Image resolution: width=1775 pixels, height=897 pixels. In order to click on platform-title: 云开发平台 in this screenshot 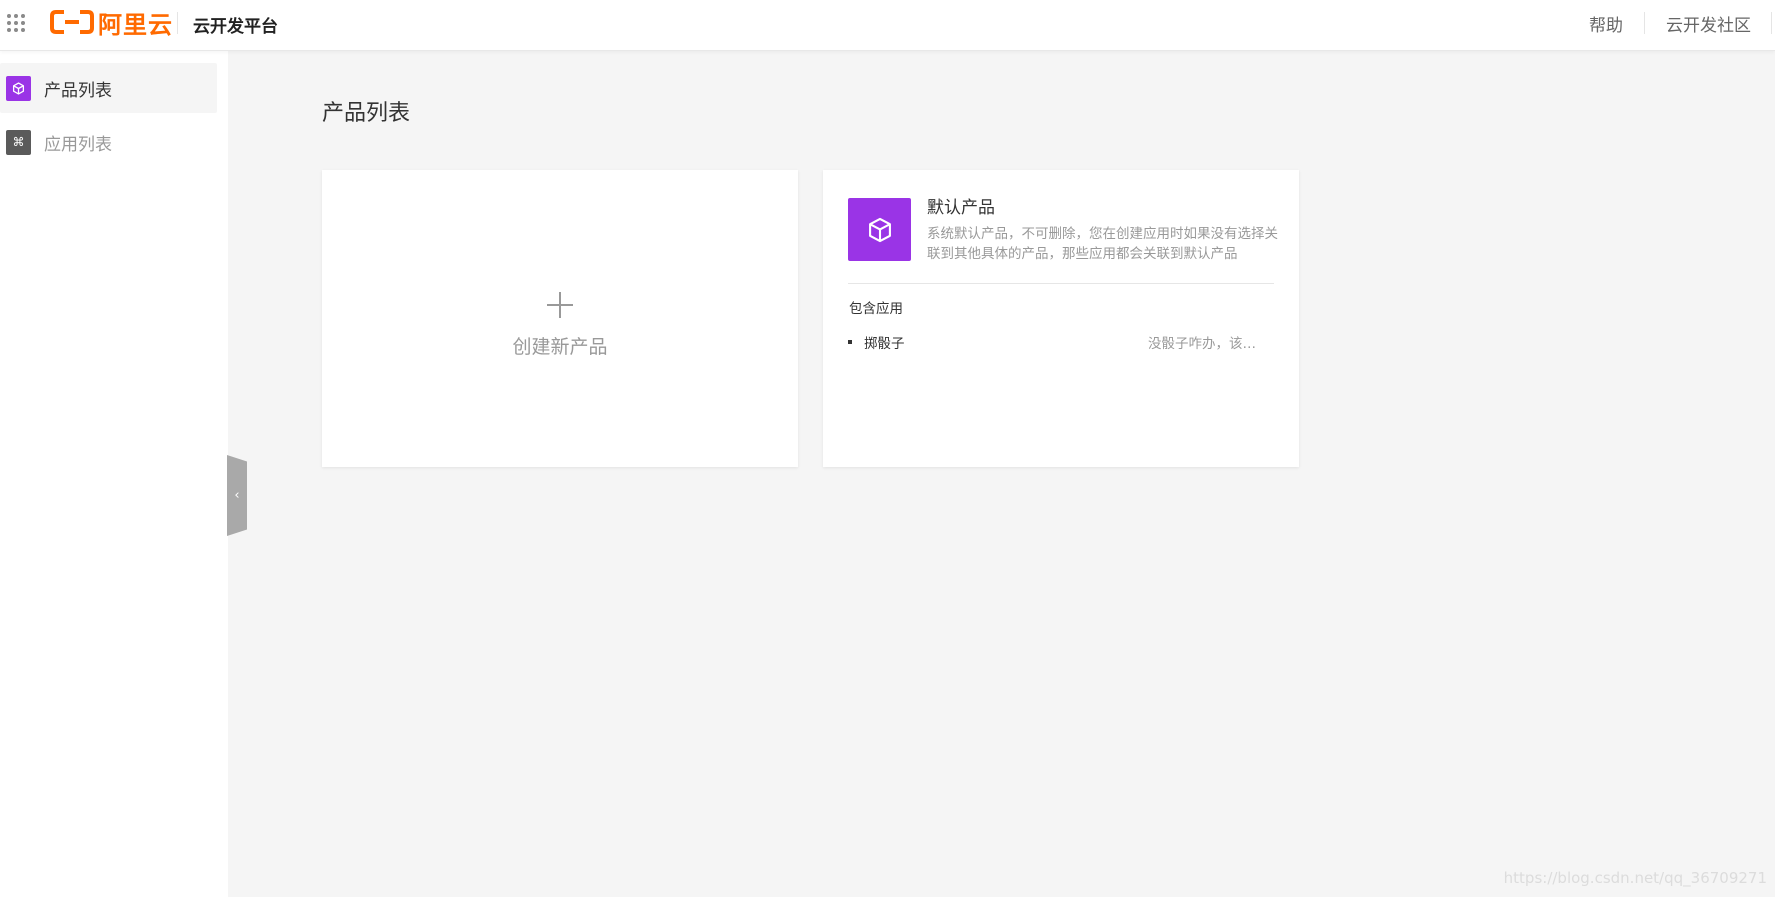, I will do `click(235, 27)`.